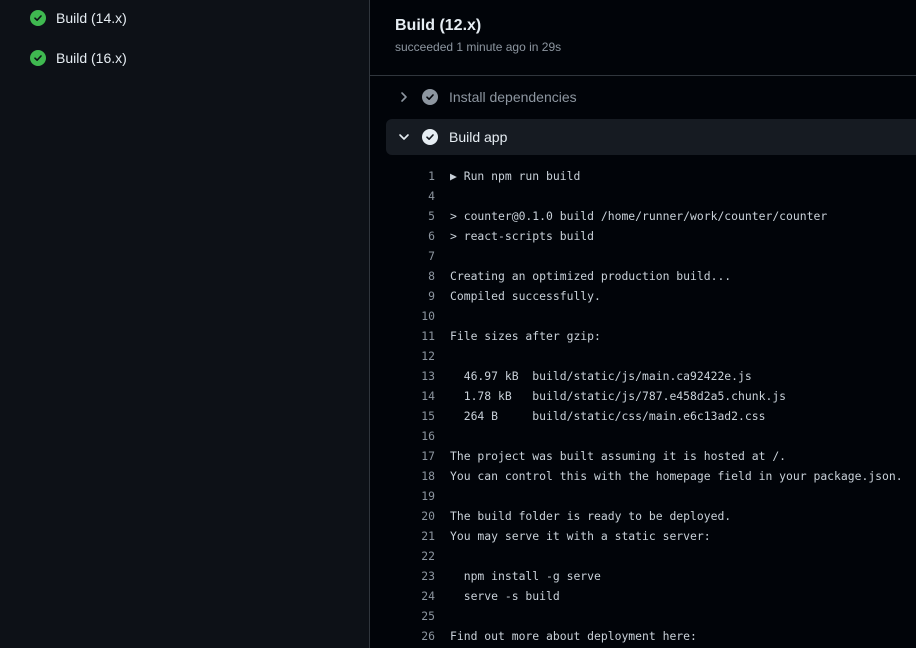 The width and height of the screenshot is (916, 648). Describe the element at coordinates (417, 596) in the screenshot. I see `line-number: 24` at that location.